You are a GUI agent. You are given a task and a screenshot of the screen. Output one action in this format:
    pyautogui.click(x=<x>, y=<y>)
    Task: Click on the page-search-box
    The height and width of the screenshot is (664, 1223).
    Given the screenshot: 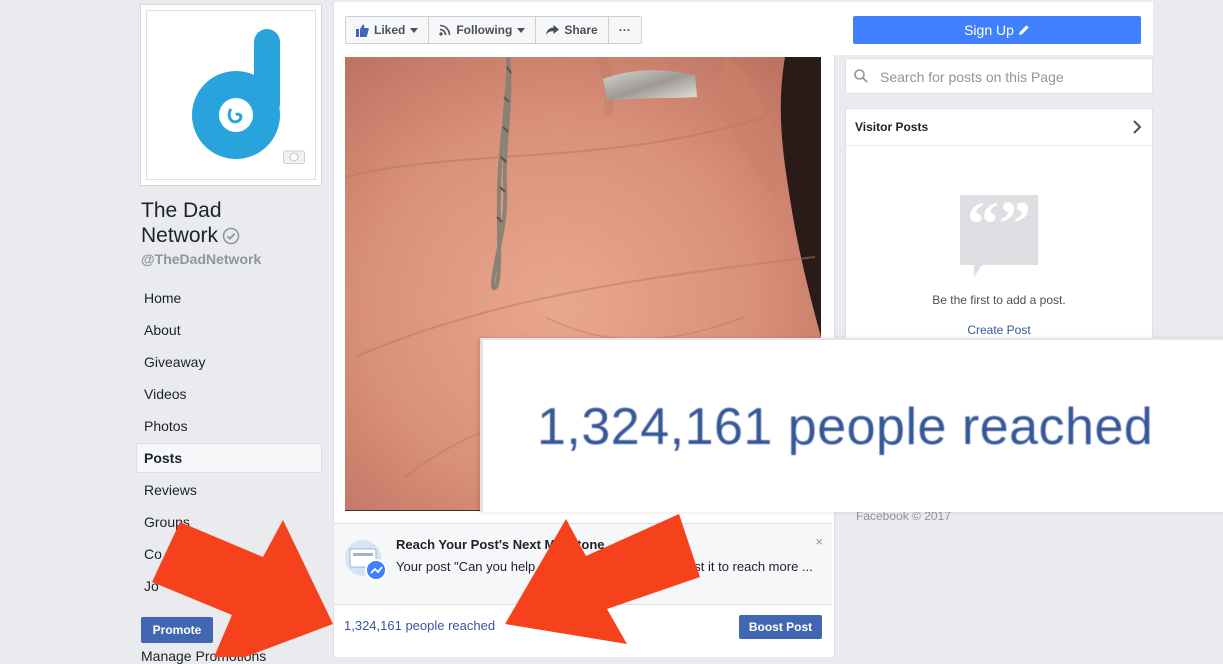 What is the action you would take?
    pyautogui.click(x=999, y=76)
    